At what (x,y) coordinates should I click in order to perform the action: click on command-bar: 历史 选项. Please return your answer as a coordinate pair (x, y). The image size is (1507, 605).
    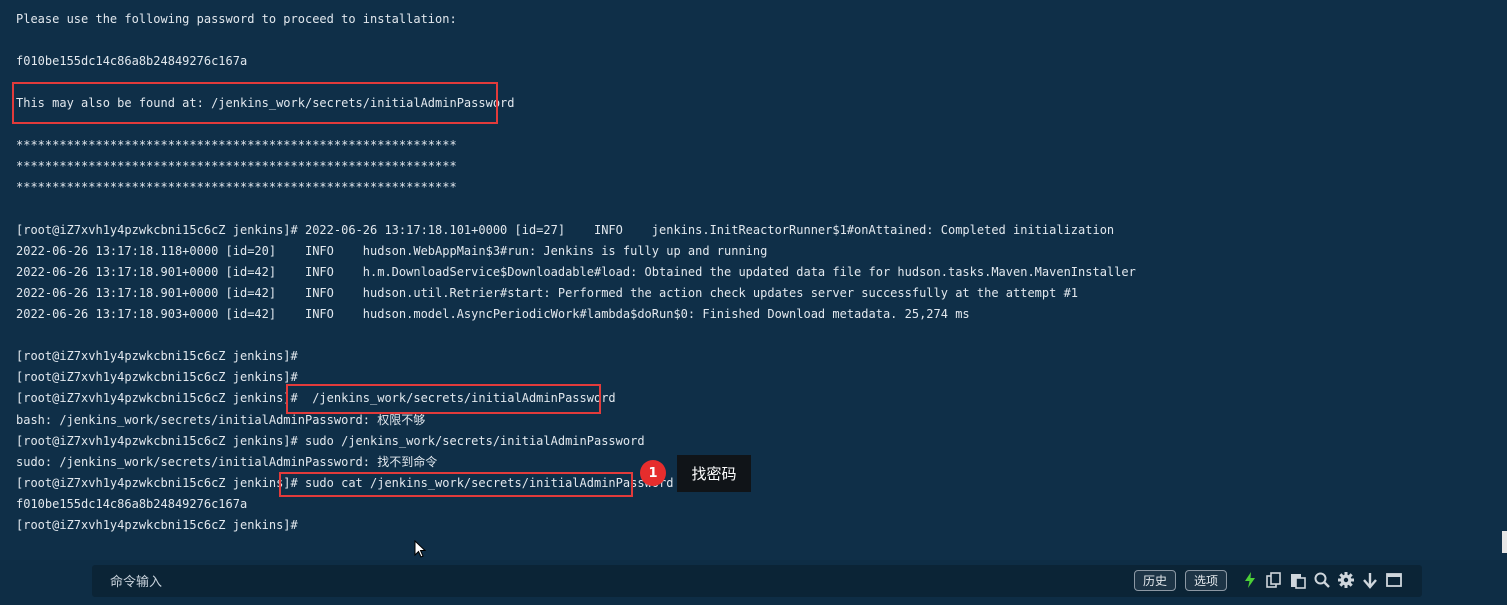
    Looking at the image, I should click on (757, 581).